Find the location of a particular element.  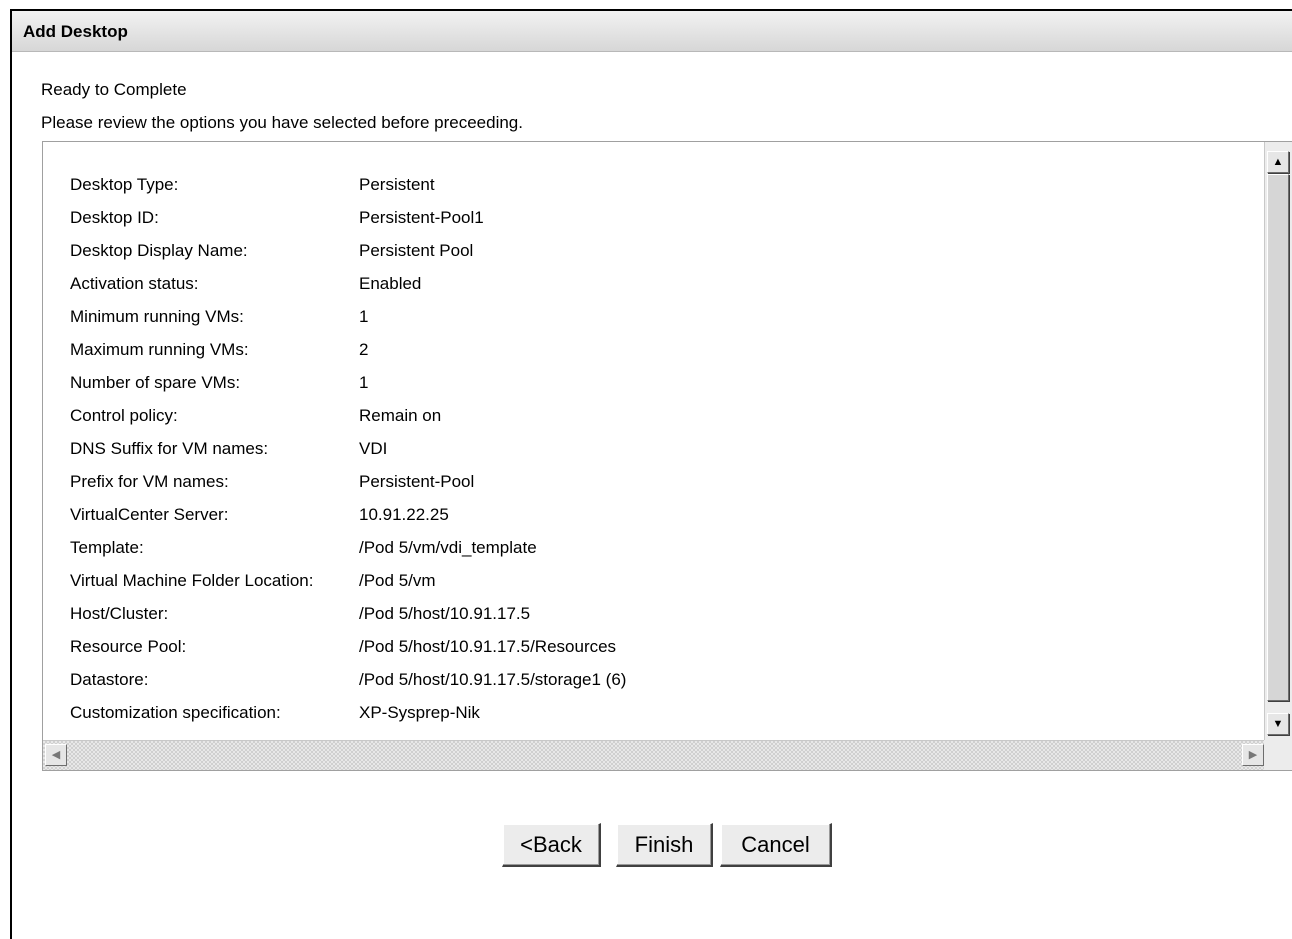

summary-value: Remain on is located at coordinates (400, 415).